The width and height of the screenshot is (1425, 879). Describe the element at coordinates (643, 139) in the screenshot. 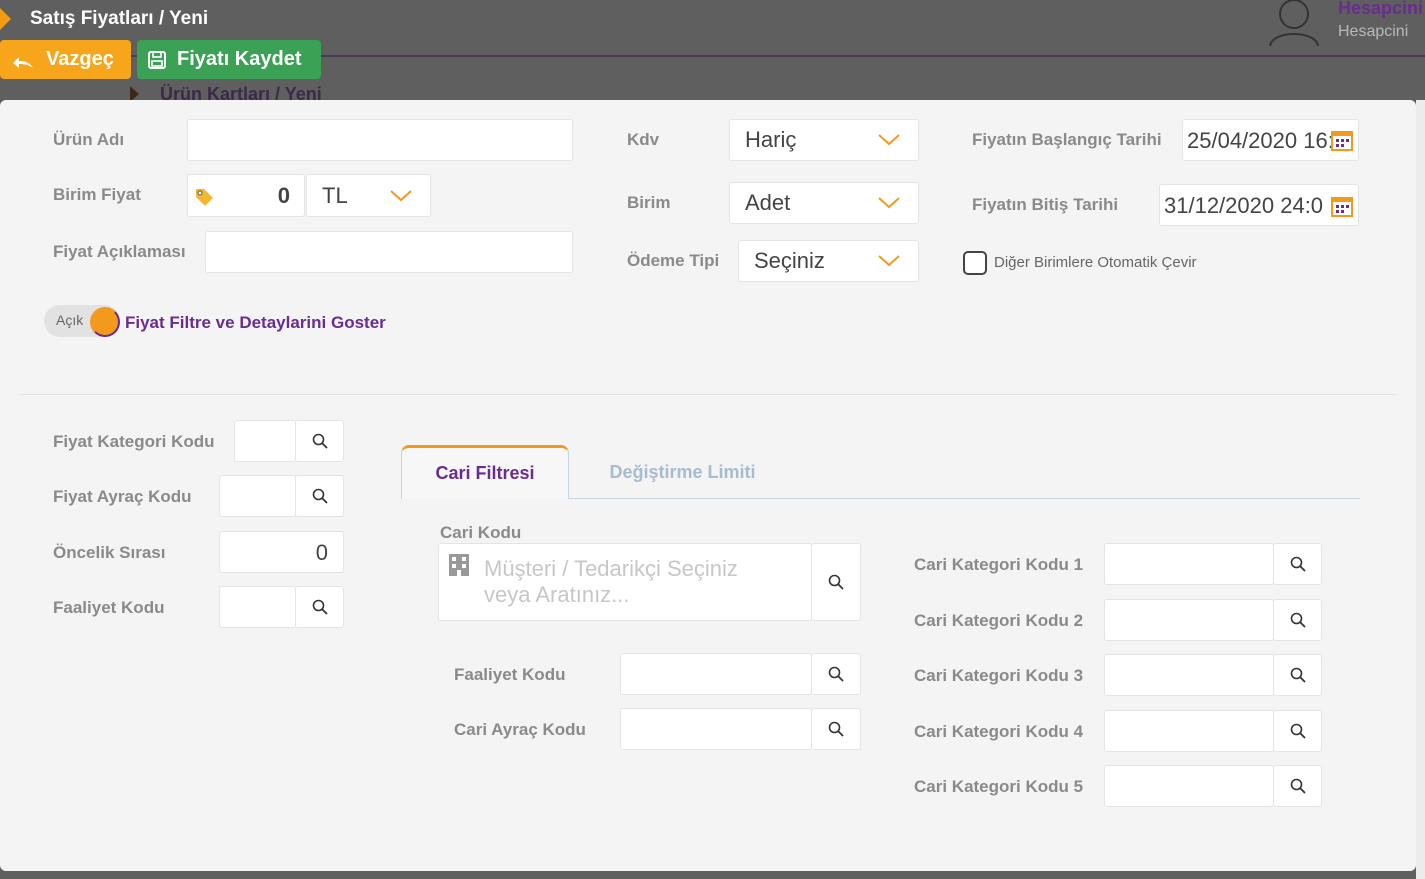

I see `kdv-label: Kdv` at that location.